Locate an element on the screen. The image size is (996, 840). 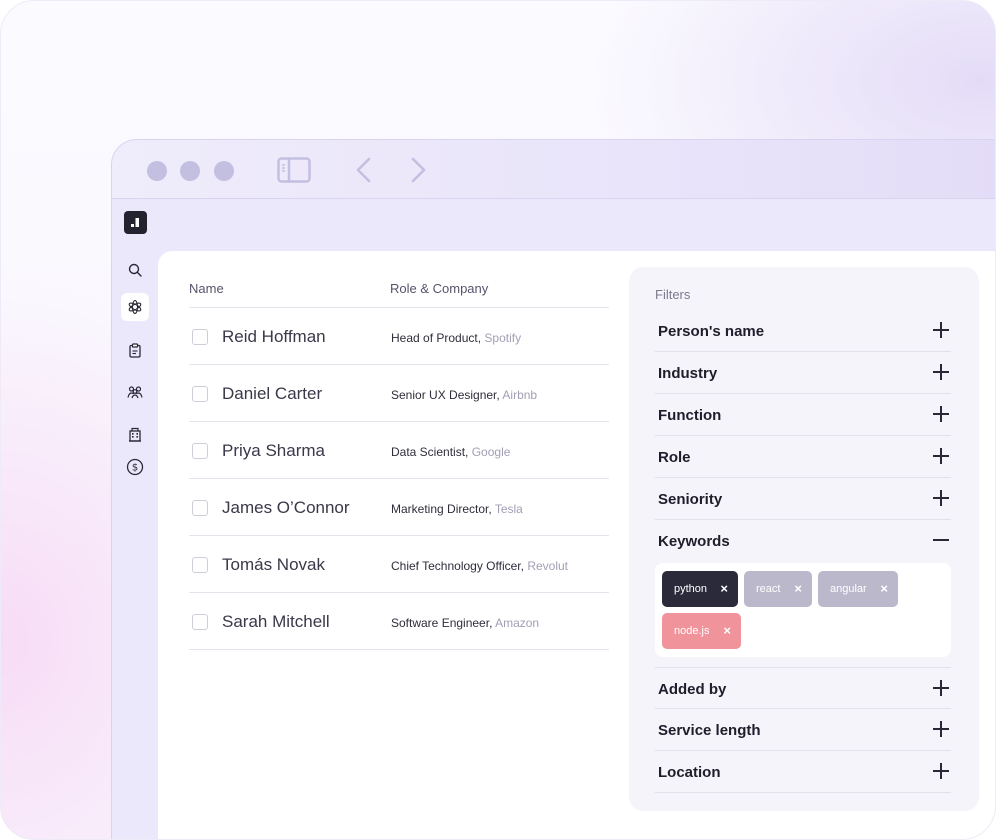
forward-arrow-icon is located at coordinates (418, 170).